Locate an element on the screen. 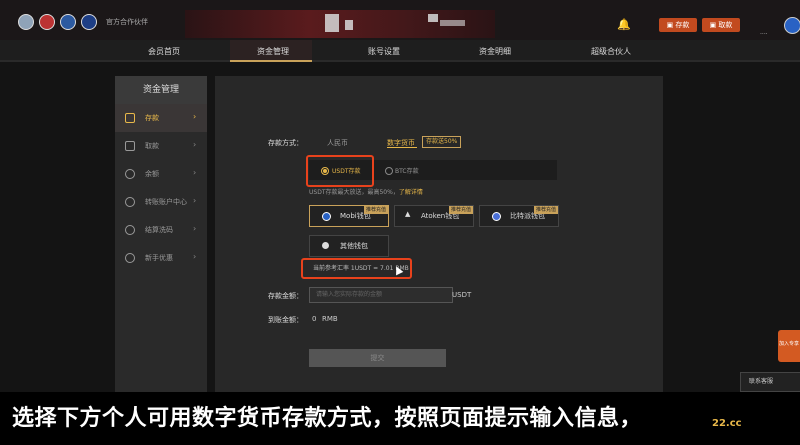  deposit-icon is located at coordinates (130, 118).